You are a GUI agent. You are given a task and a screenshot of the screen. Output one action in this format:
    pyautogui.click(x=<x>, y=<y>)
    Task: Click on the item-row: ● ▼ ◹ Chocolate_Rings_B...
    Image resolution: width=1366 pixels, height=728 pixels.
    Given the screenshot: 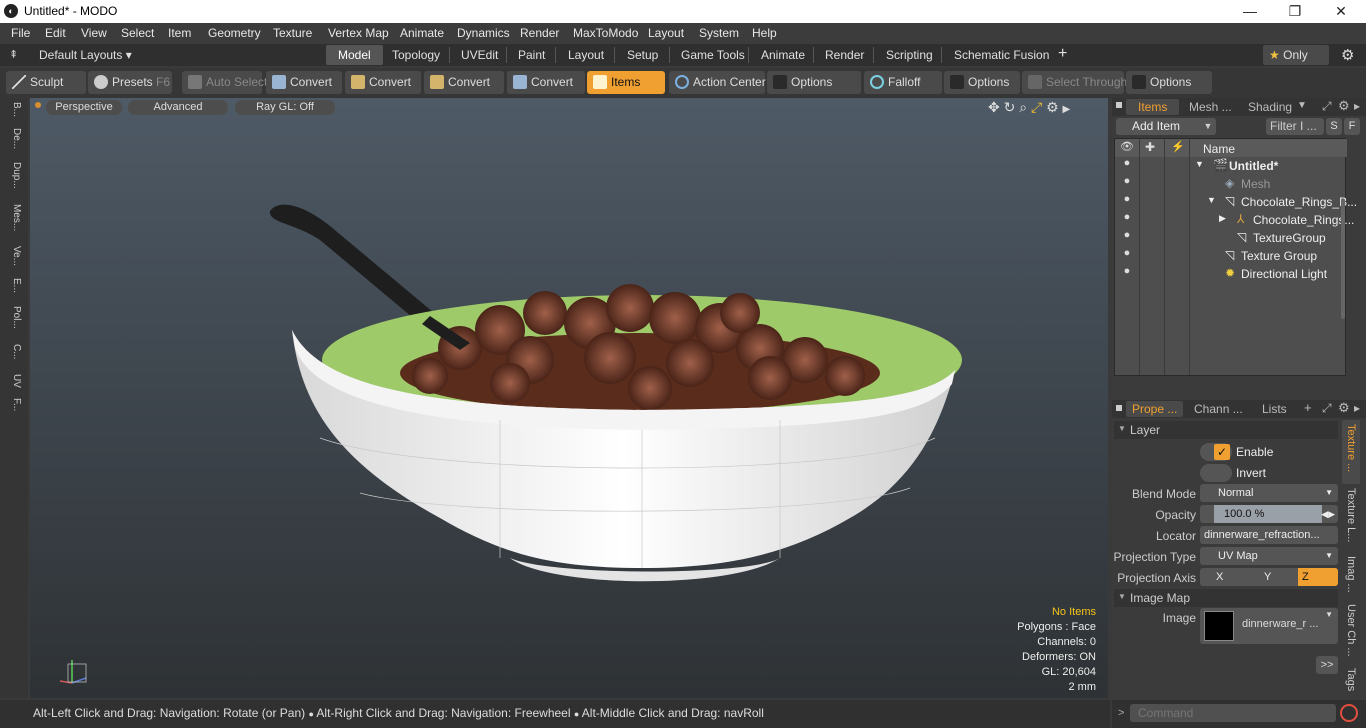 What is the action you would take?
    pyautogui.click(x=1236, y=202)
    